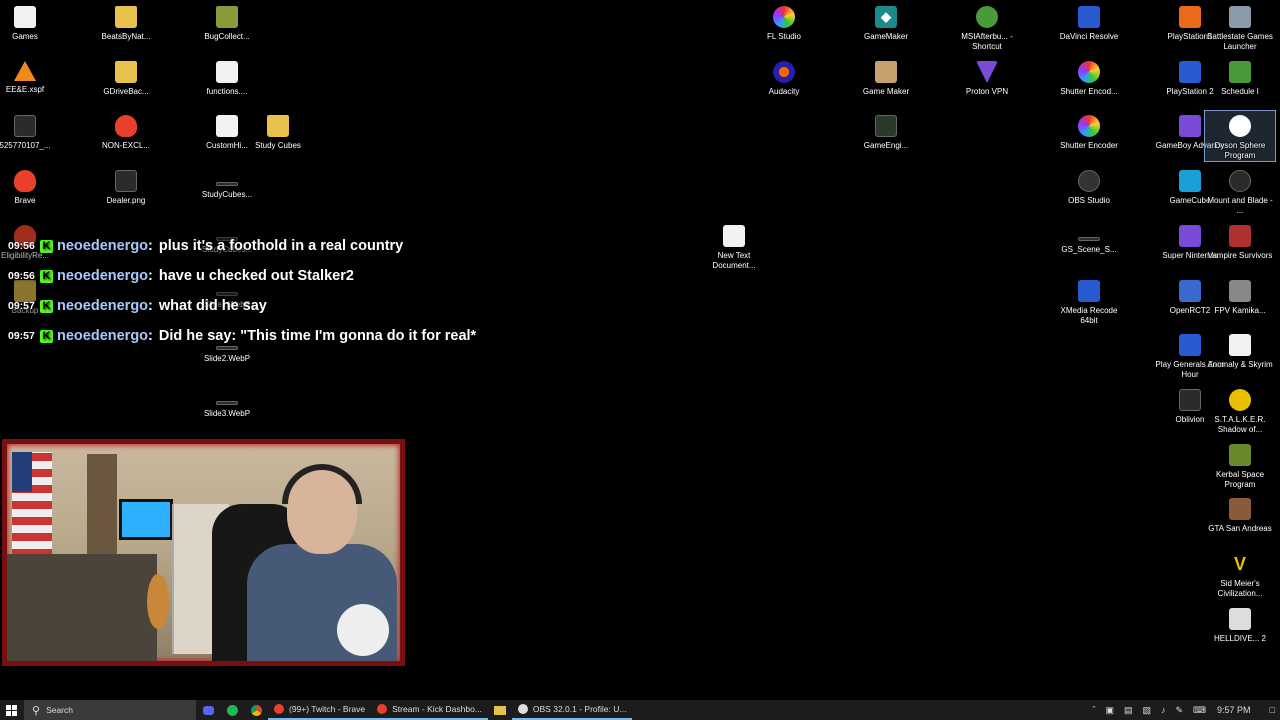 The height and width of the screenshot is (720, 1280). Describe the element at coordinates (126, 186) in the screenshot. I see `desktop-icon-dealer-png: Dealer.png` at that location.